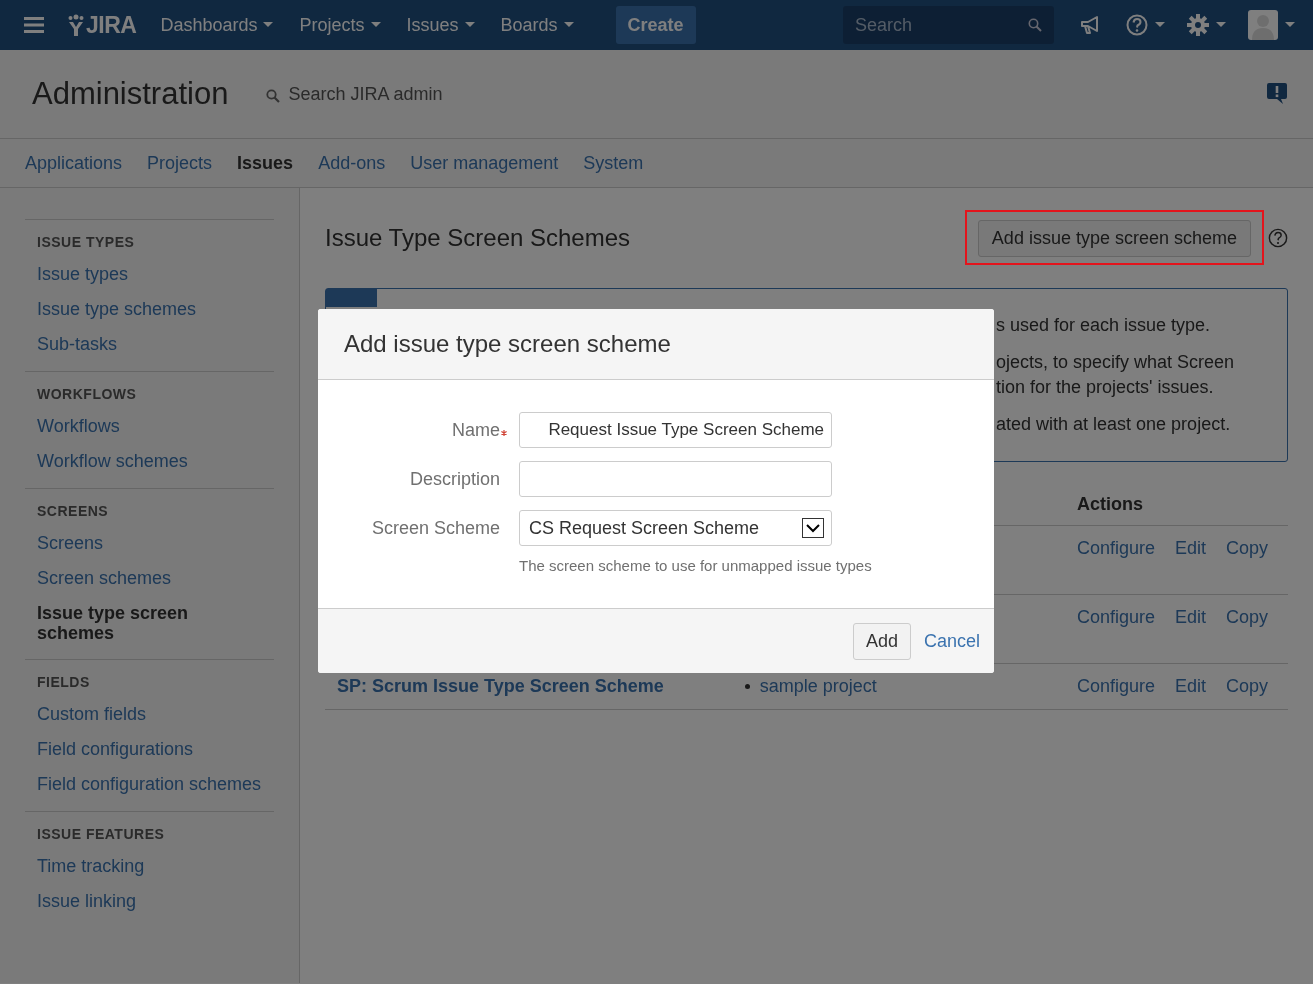  Describe the element at coordinates (155, 715) in the screenshot. I see `sidebar-item: Custom fields` at that location.